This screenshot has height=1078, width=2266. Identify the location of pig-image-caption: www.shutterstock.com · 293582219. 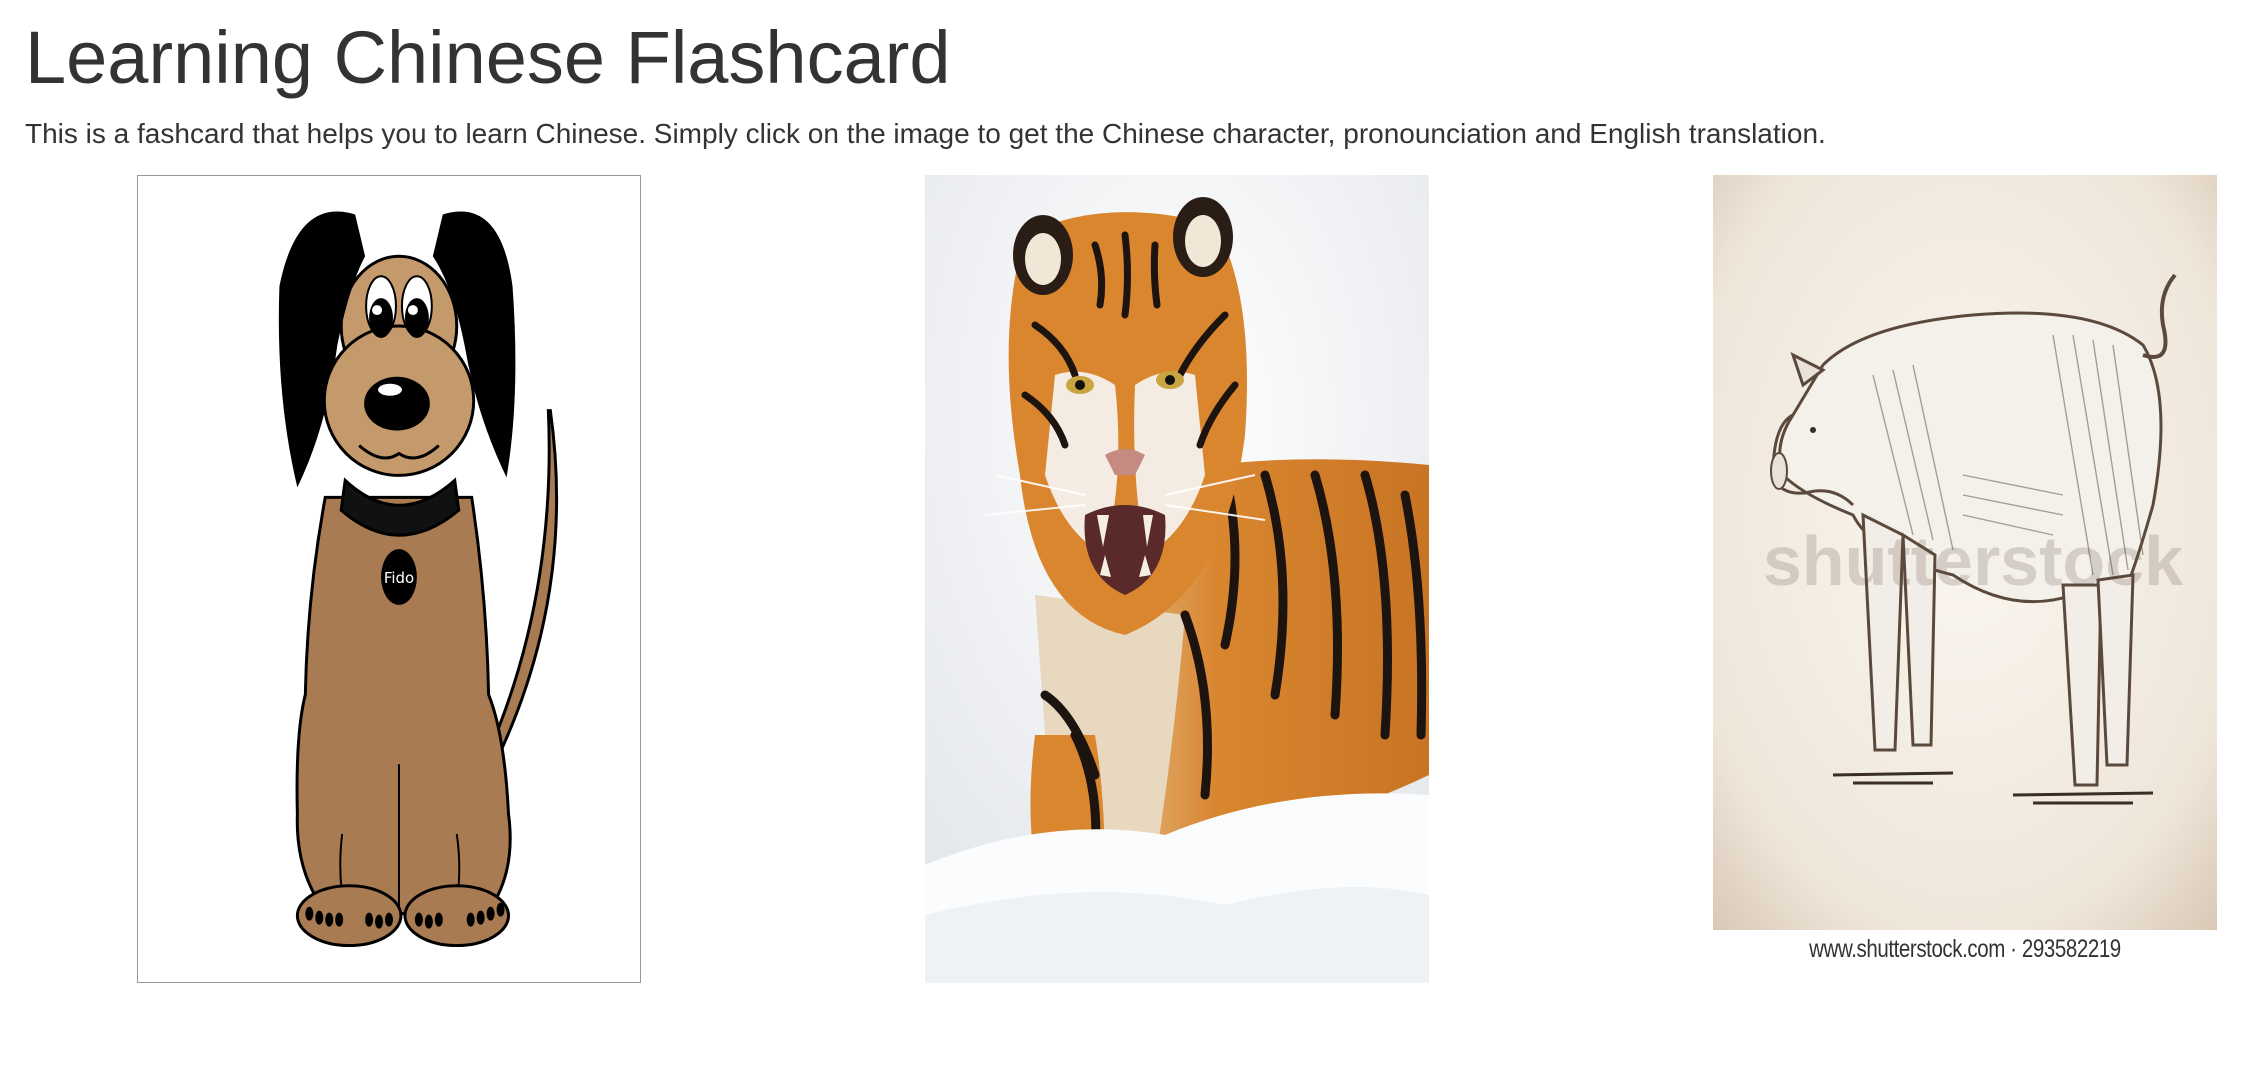
(1965, 949).